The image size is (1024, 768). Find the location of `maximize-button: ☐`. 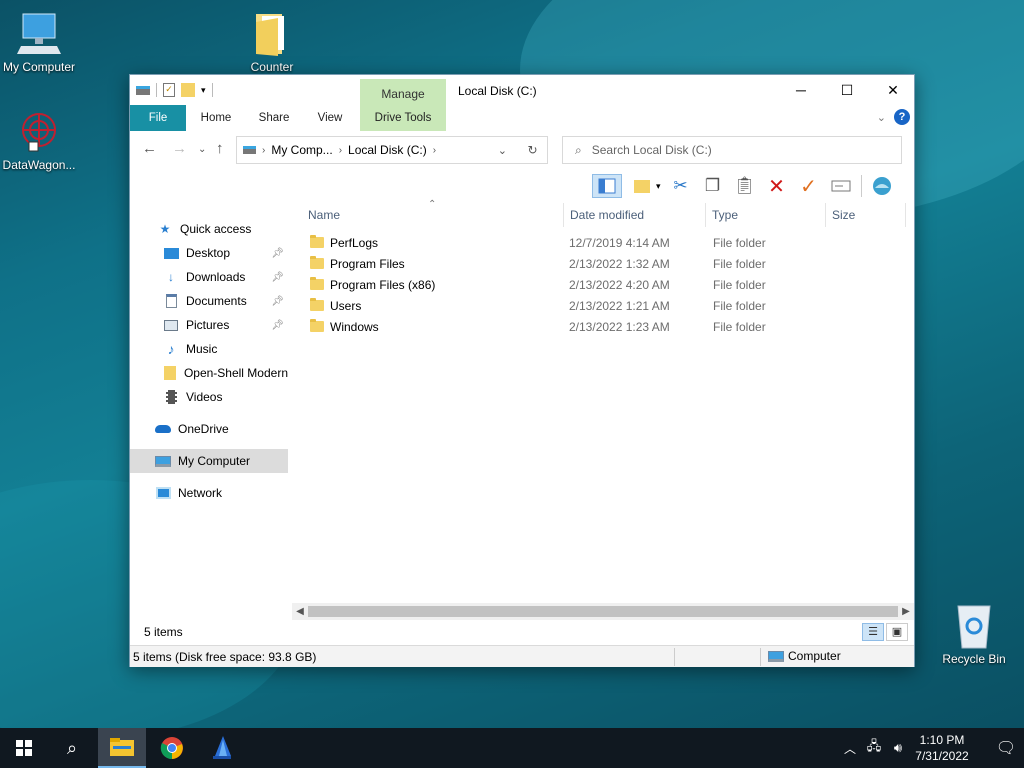

maximize-button: ☐ is located at coordinates (847, 90).